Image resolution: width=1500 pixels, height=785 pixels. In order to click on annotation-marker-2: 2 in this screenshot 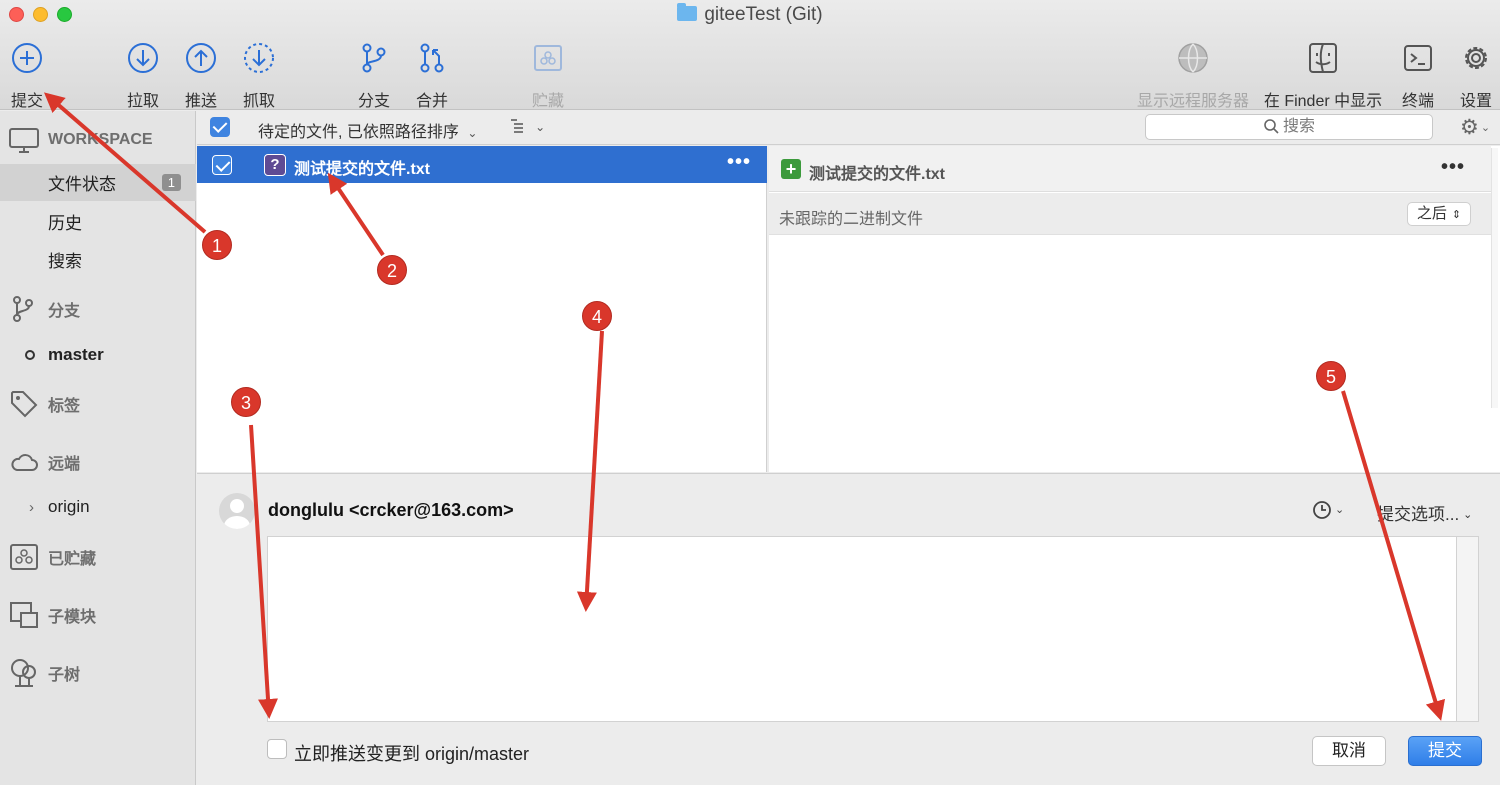, I will do `click(392, 270)`.